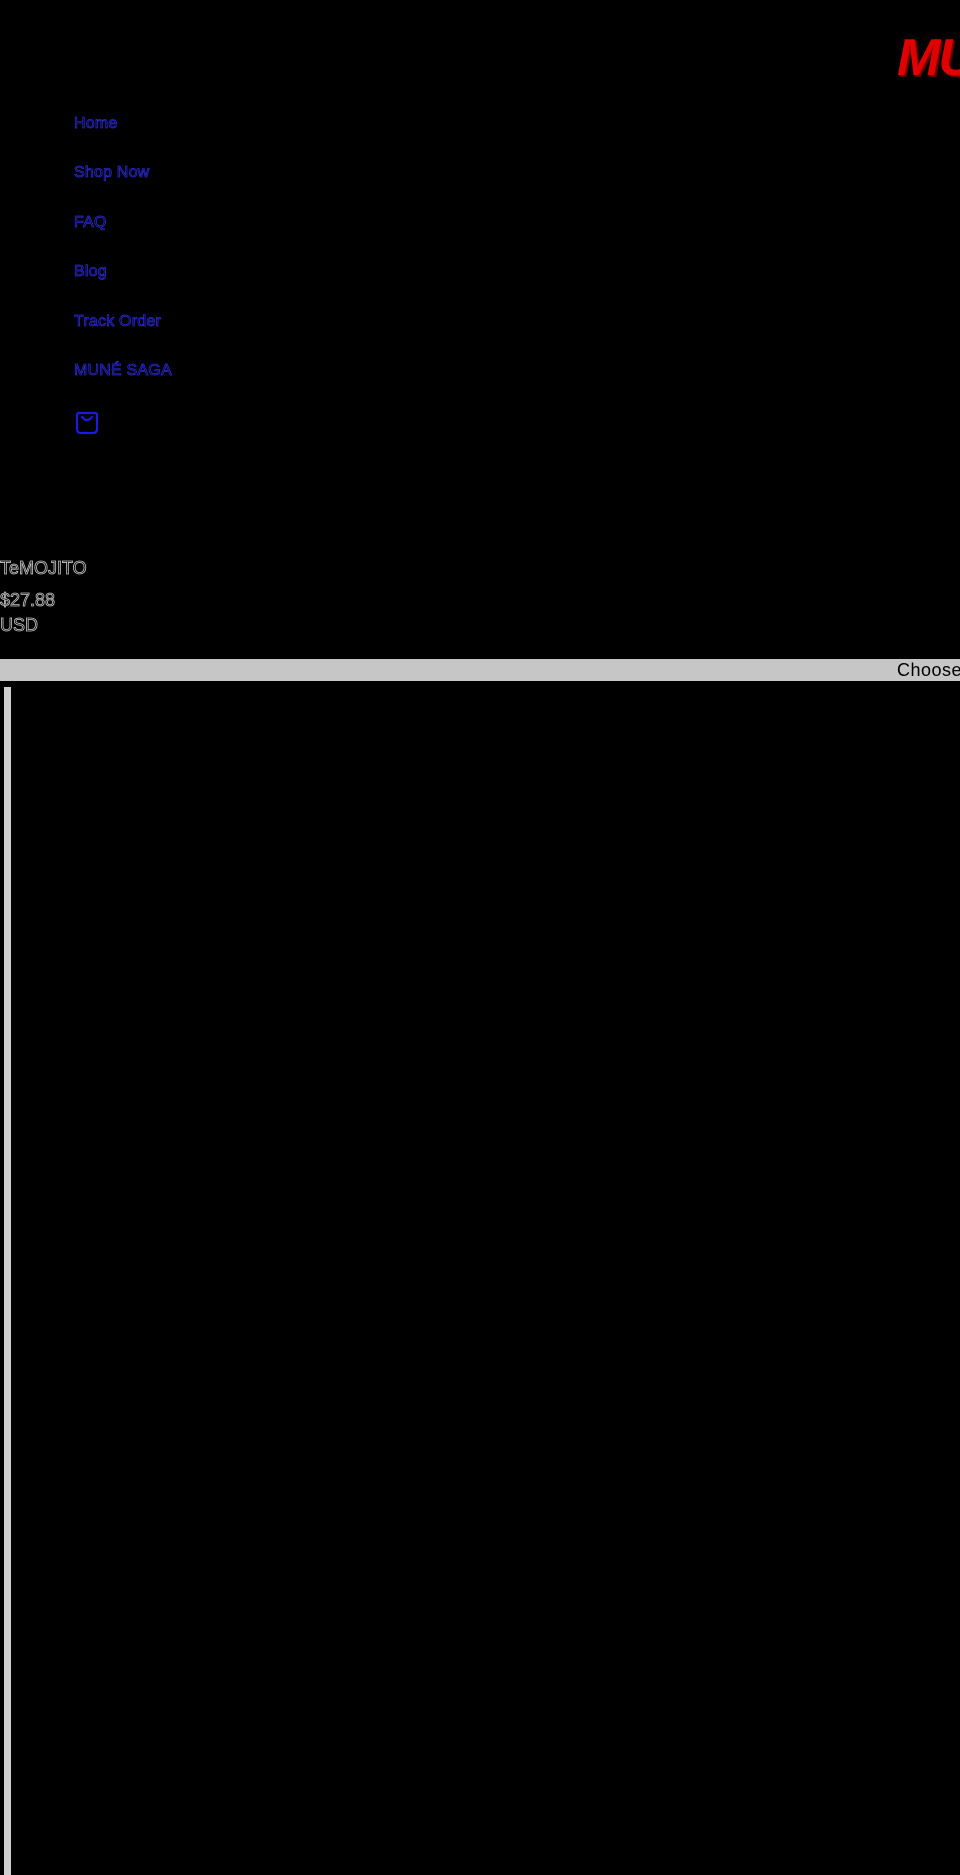 This screenshot has height=1875, width=960. What do you see at coordinates (480, 670) in the screenshot?
I see `option-select: Choose` at bounding box center [480, 670].